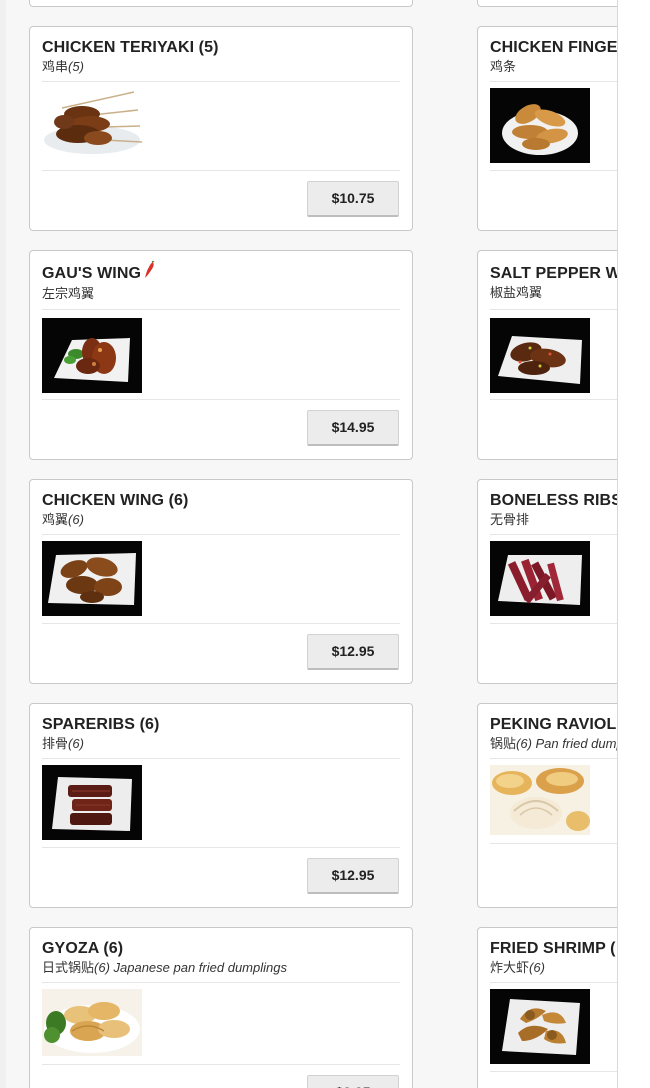 The image size is (650, 1088). Describe the element at coordinates (221, 293) in the screenshot. I see `item-subtitle: 左宗鸡翼` at that location.